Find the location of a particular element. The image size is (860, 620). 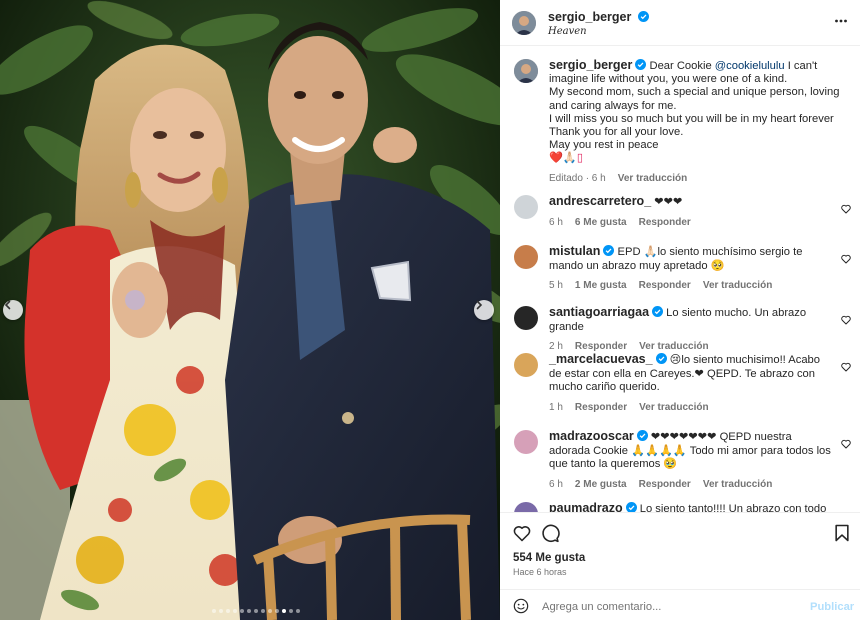

comment-input is located at coordinates (667, 607).